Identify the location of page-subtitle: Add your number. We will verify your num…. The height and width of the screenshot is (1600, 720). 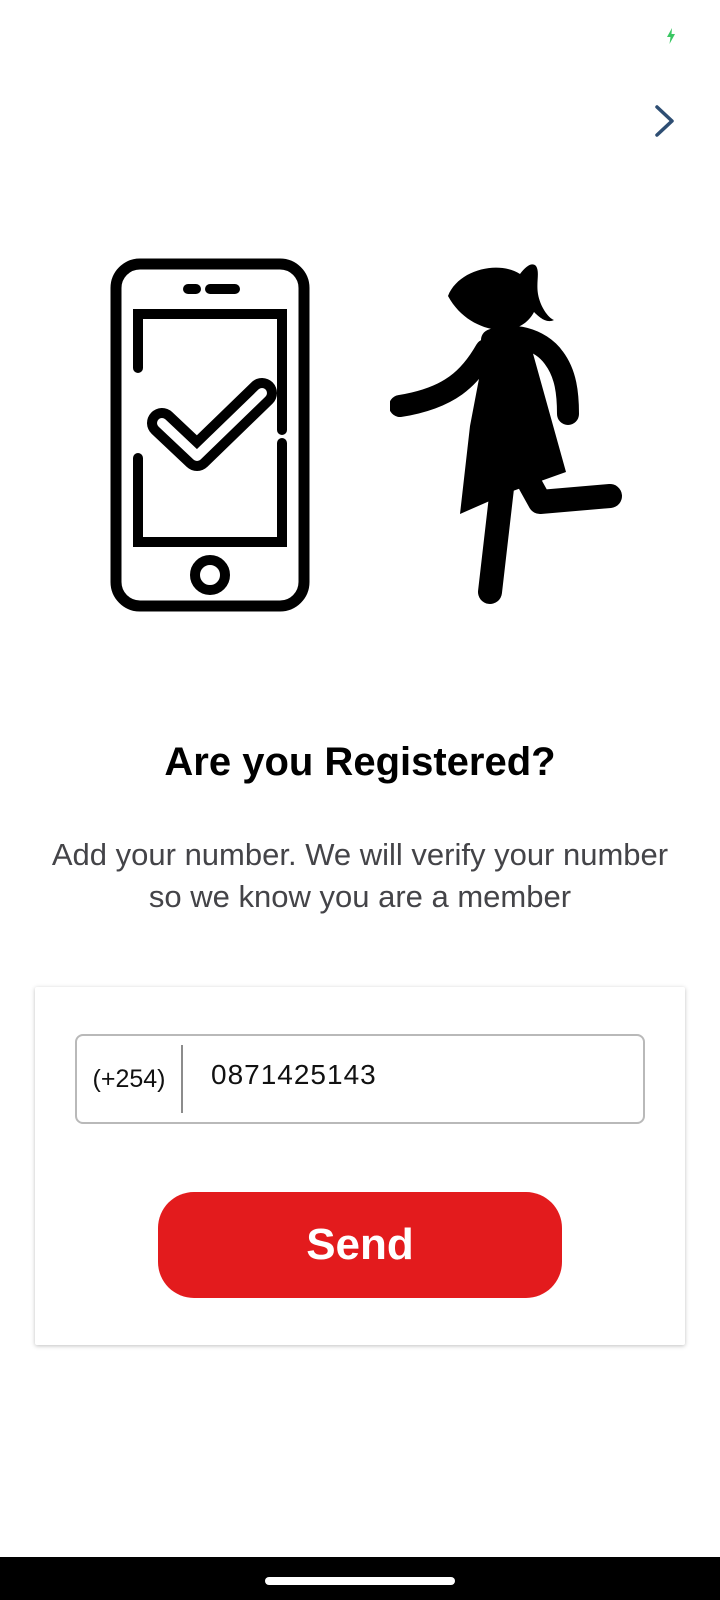
(360, 875).